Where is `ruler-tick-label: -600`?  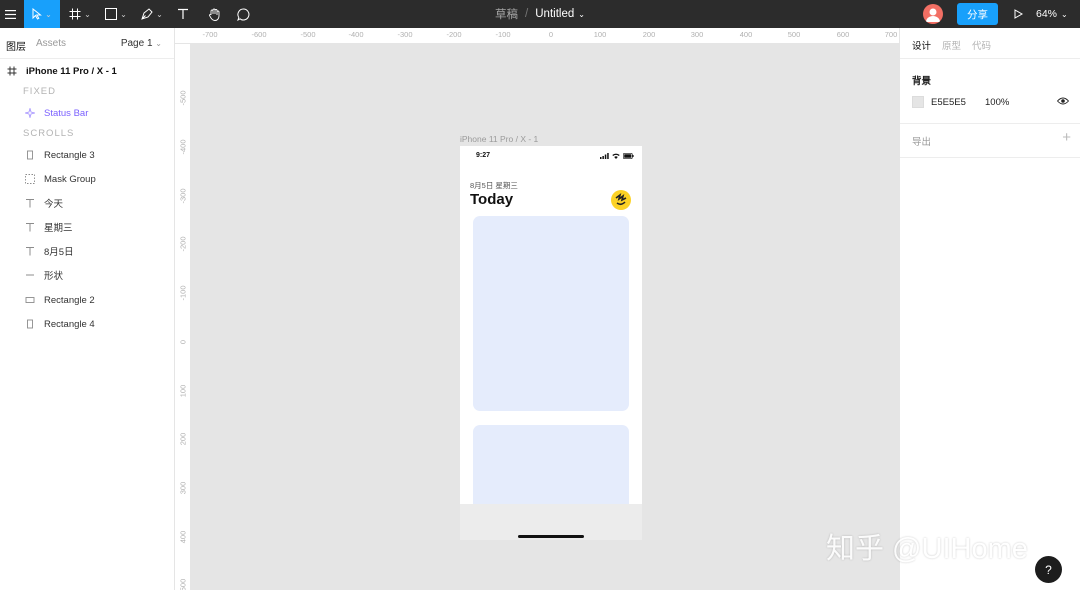 ruler-tick-label: -600 is located at coordinates (259, 34).